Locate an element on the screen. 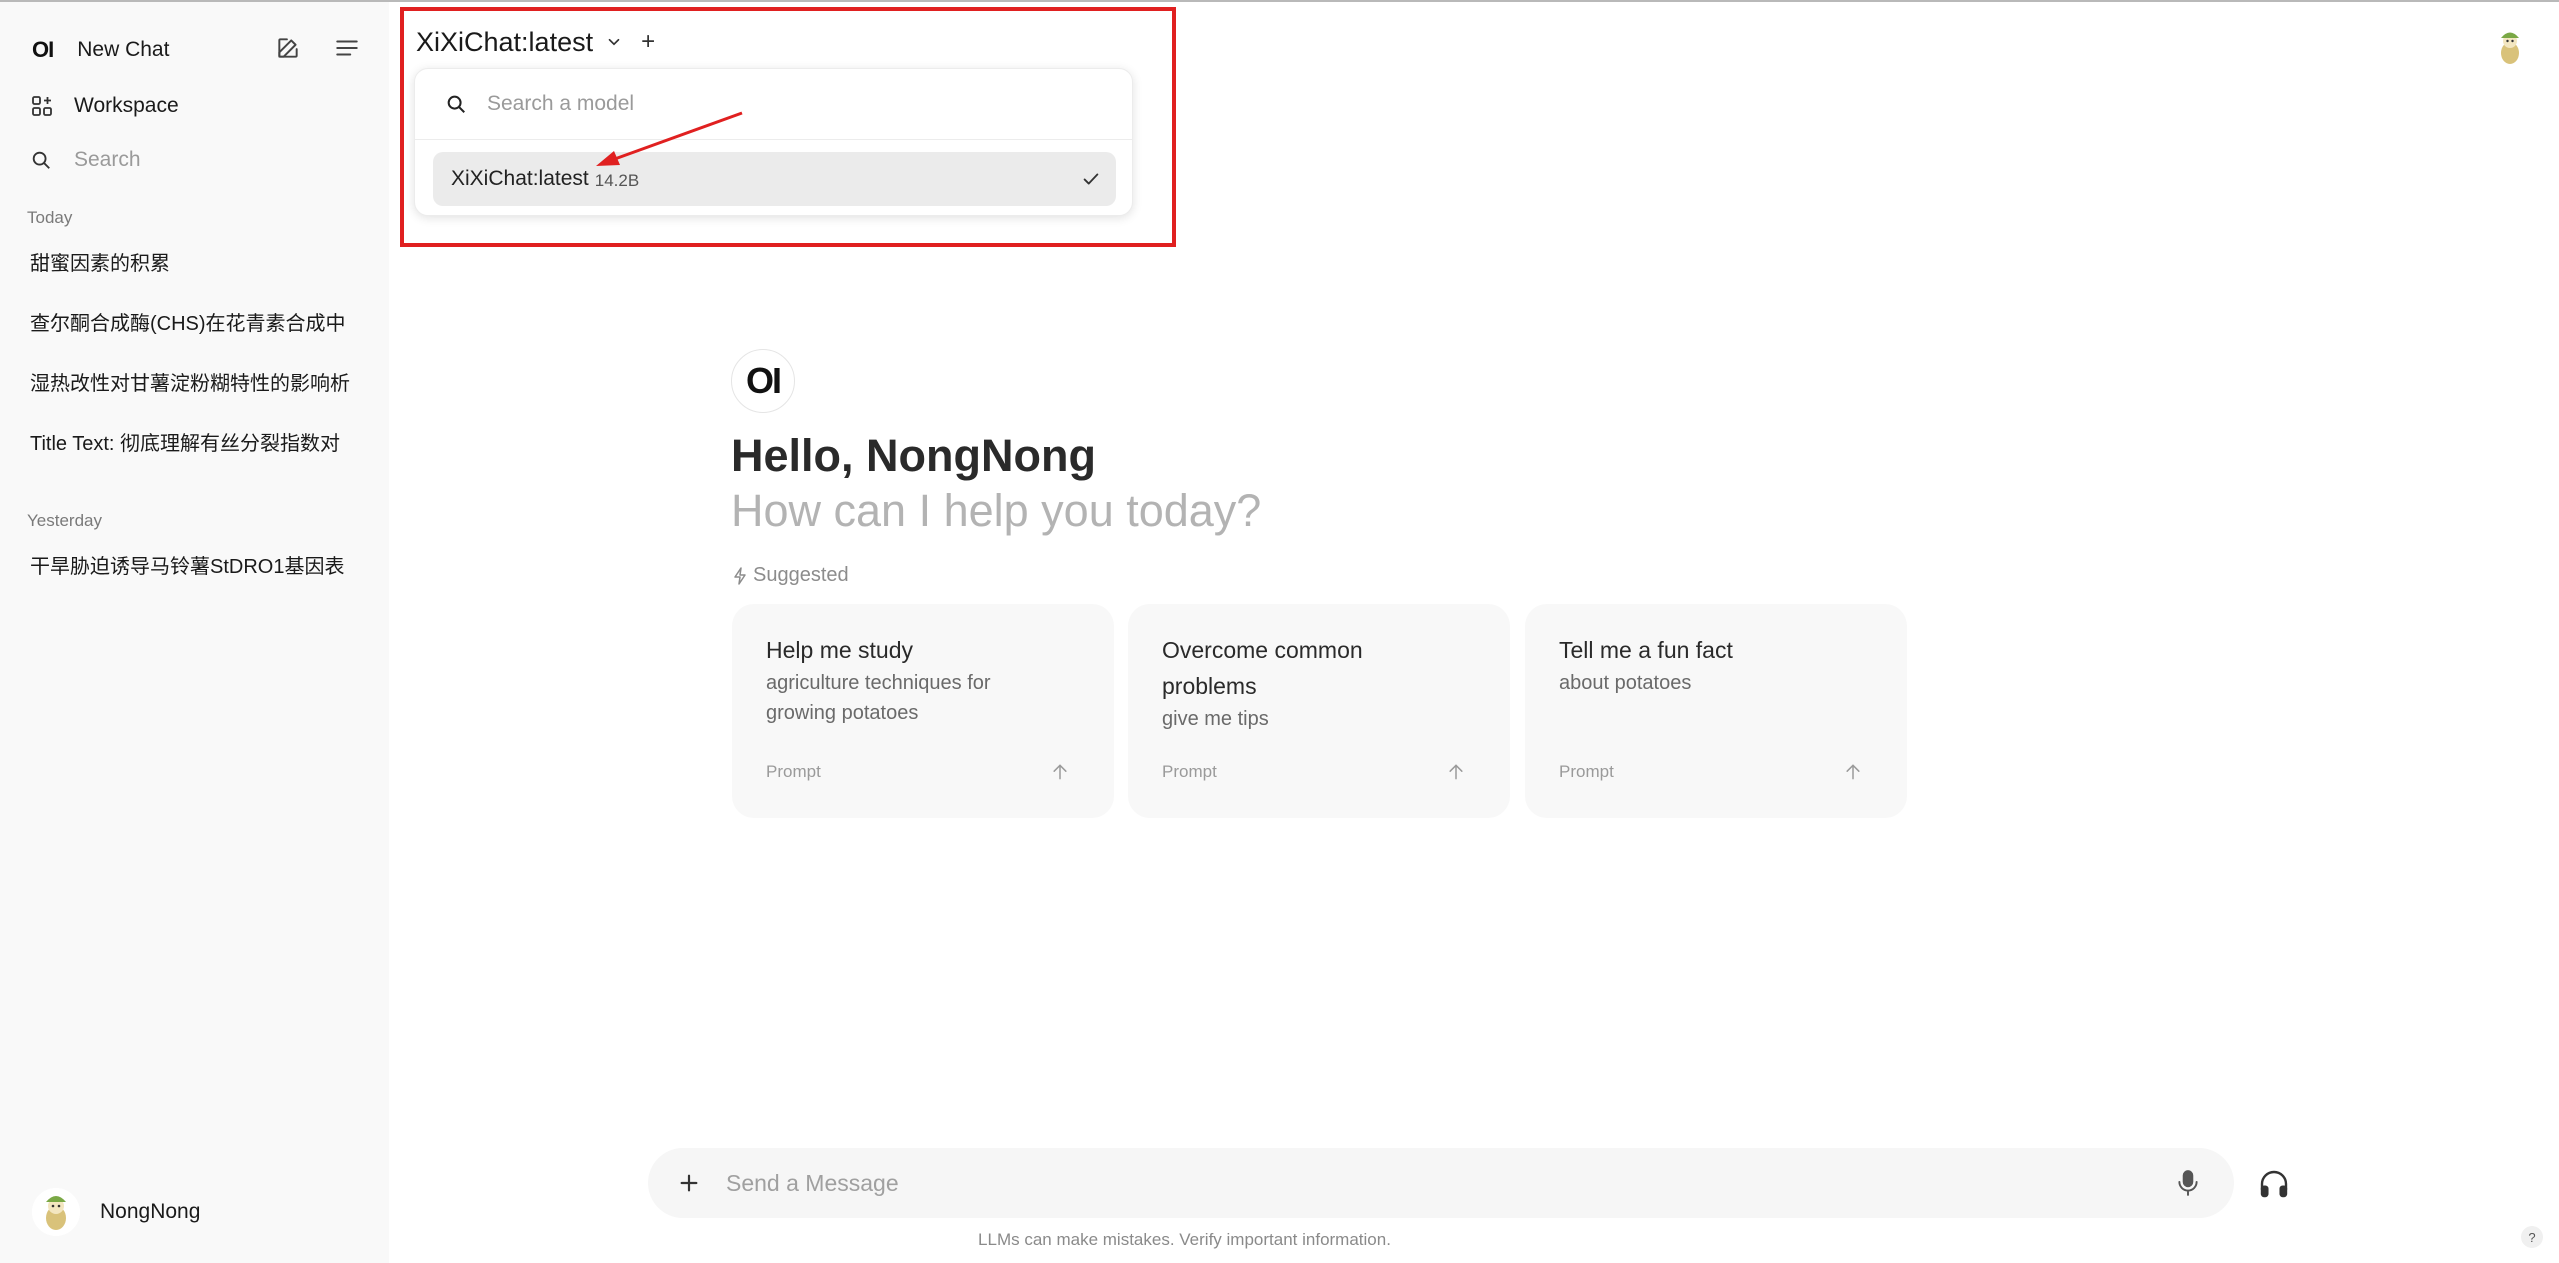  attach-button is located at coordinates (689, 1183).